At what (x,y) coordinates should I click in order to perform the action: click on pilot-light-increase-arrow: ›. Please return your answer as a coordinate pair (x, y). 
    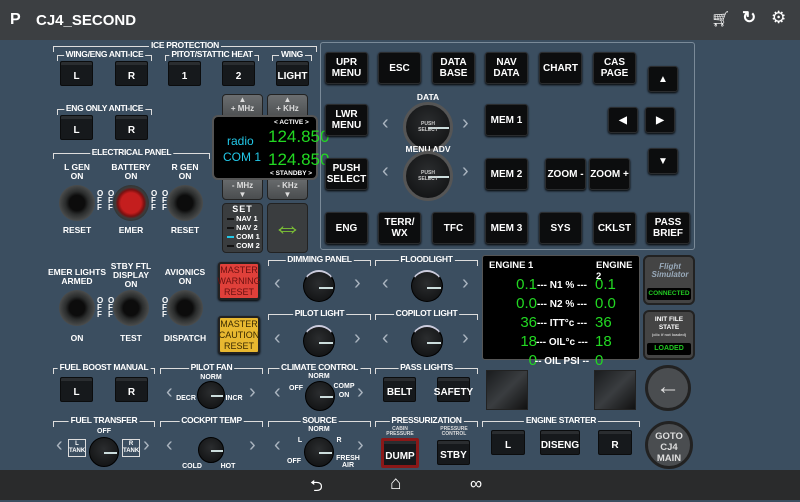
    Looking at the image, I should click on (357, 338).